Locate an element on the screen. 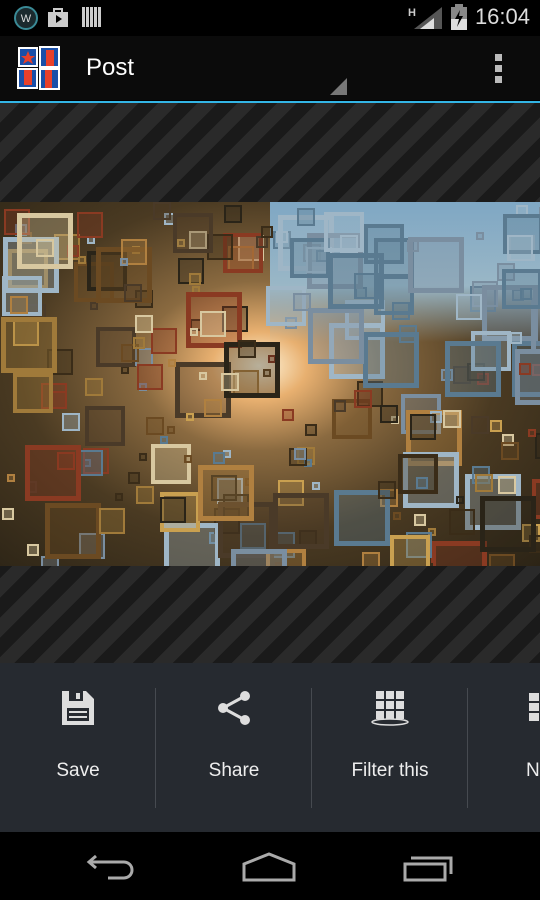 This screenshot has width=540, height=900. next-action-button: N is located at coordinates (504, 747).